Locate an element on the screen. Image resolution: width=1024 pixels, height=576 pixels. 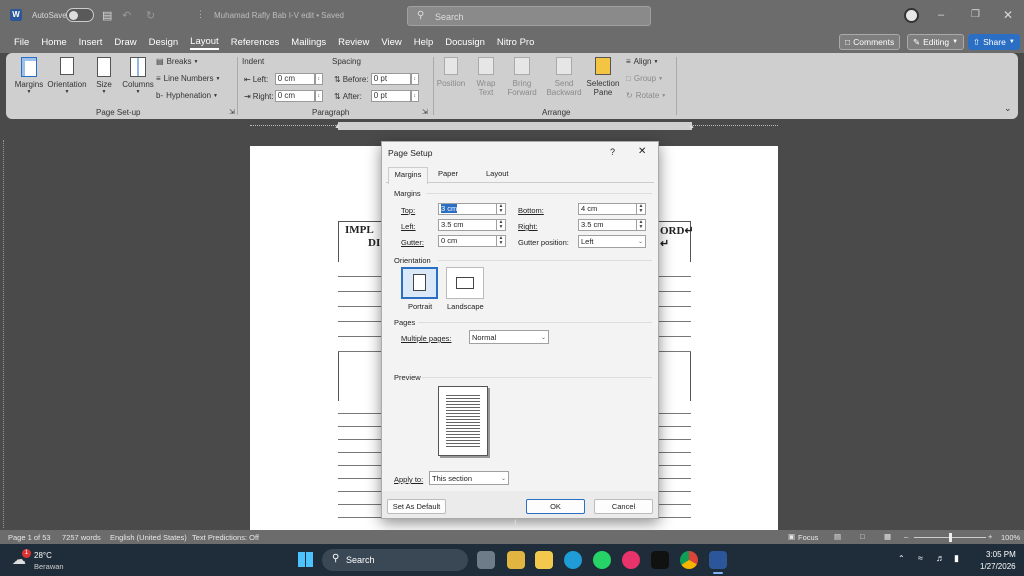
clock-date: 1/27/2026 is located at coordinates (998, 566).